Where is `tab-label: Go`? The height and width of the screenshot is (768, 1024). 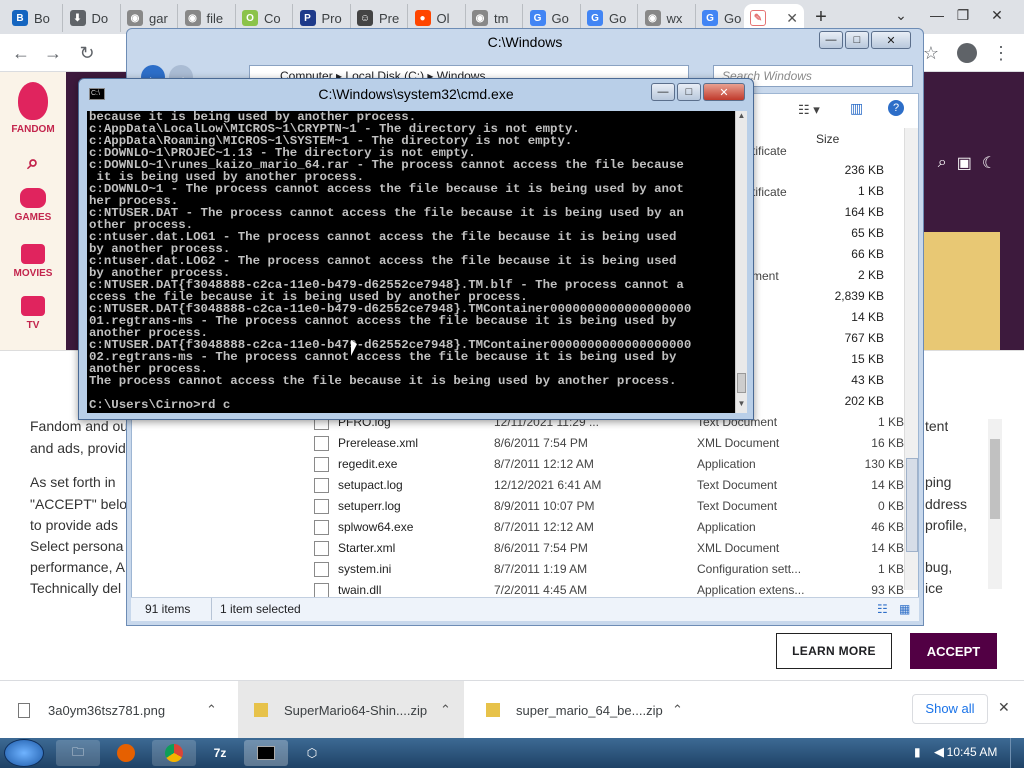
tab-label: Go is located at coordinates (618, 18).